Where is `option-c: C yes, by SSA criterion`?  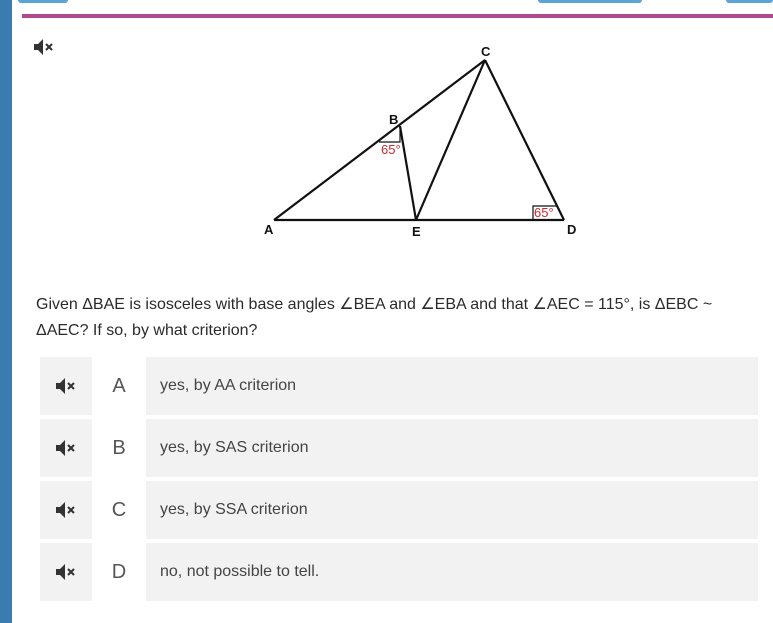
option-c: C yes, by SSA criterion is located at coordinates (399, 510).